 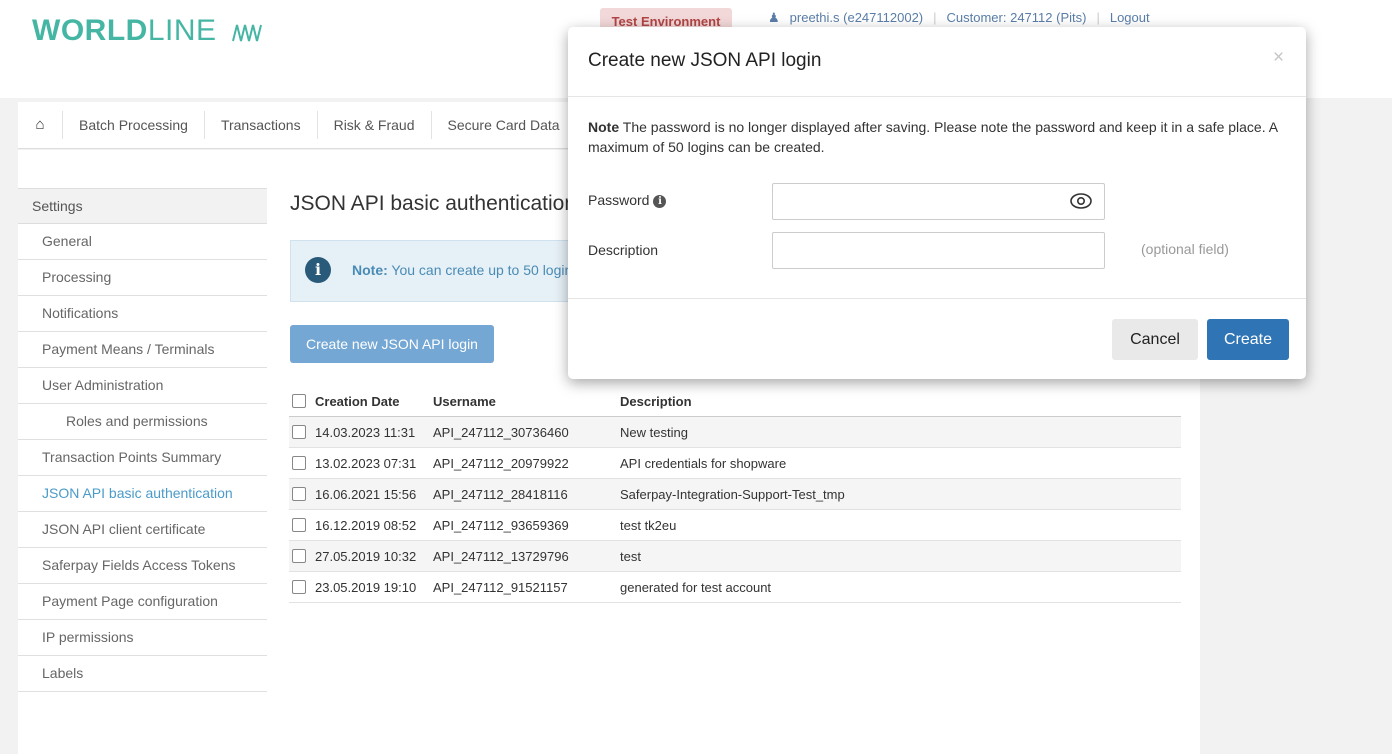 I want to click on logo-text-light: LINE, so click(x=182, y=30).